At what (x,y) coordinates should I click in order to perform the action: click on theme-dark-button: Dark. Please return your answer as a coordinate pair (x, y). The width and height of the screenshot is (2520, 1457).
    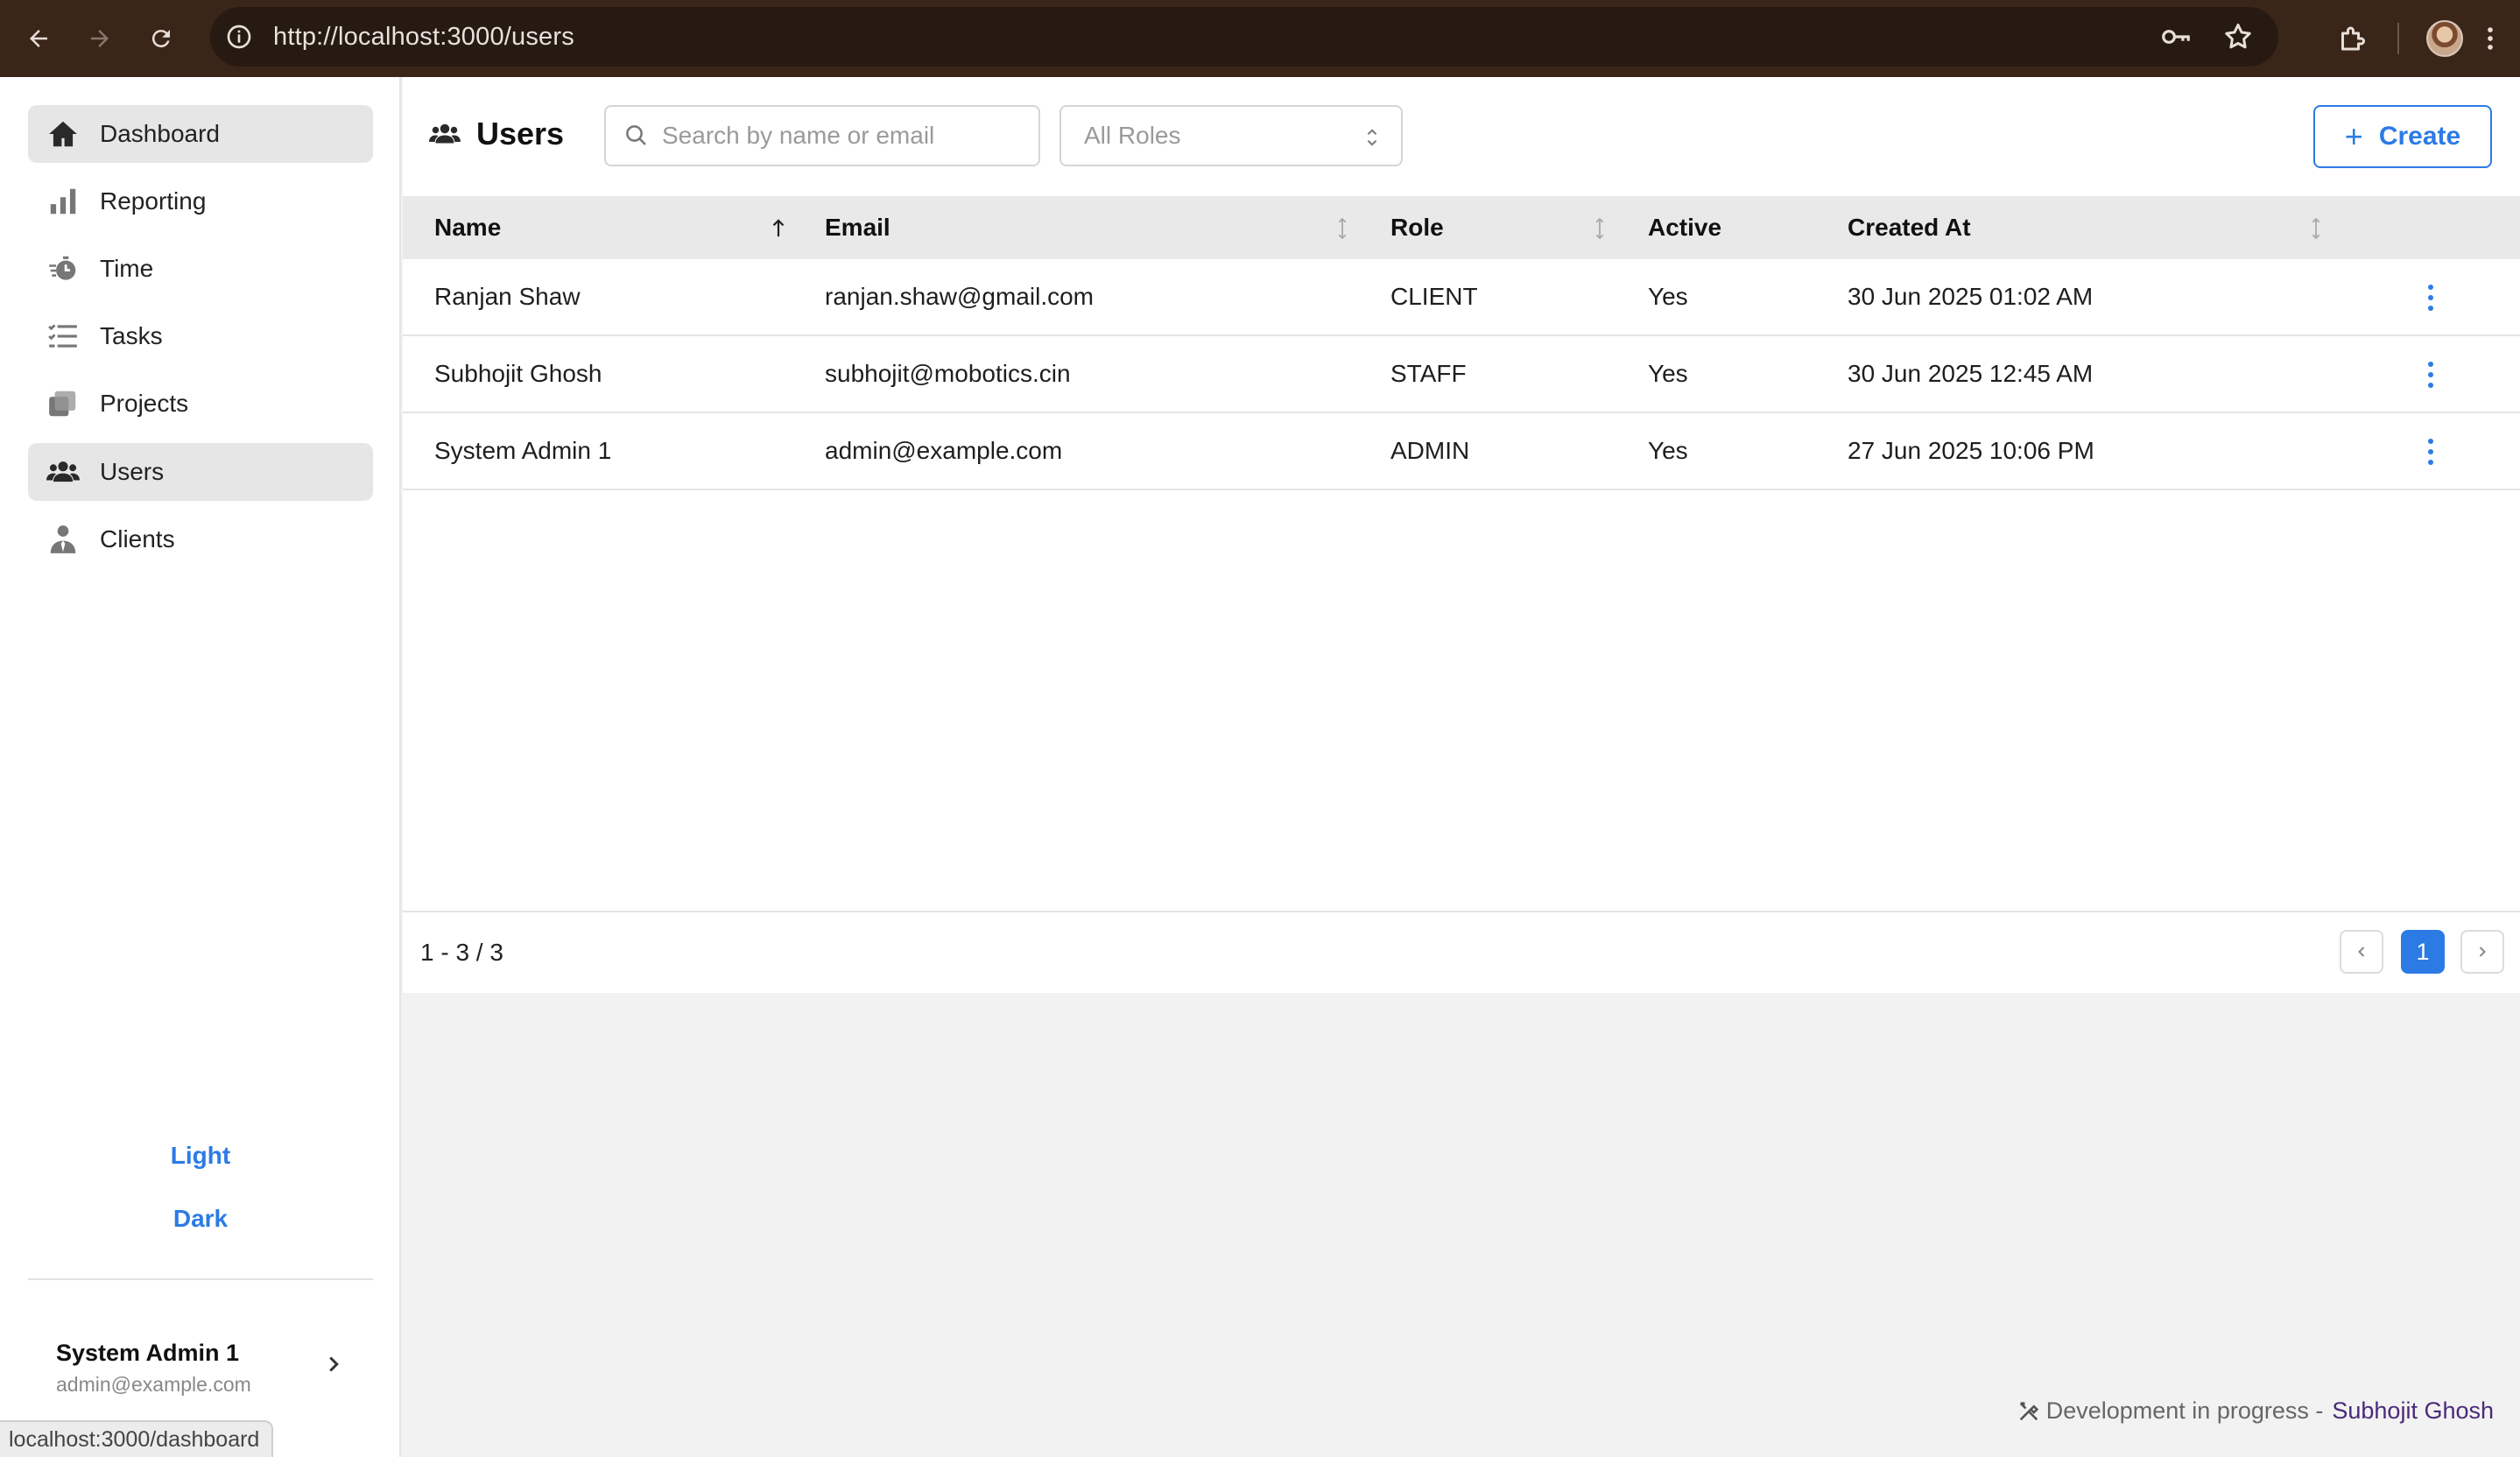
    Looking at the image, I should click on (200, 1219).